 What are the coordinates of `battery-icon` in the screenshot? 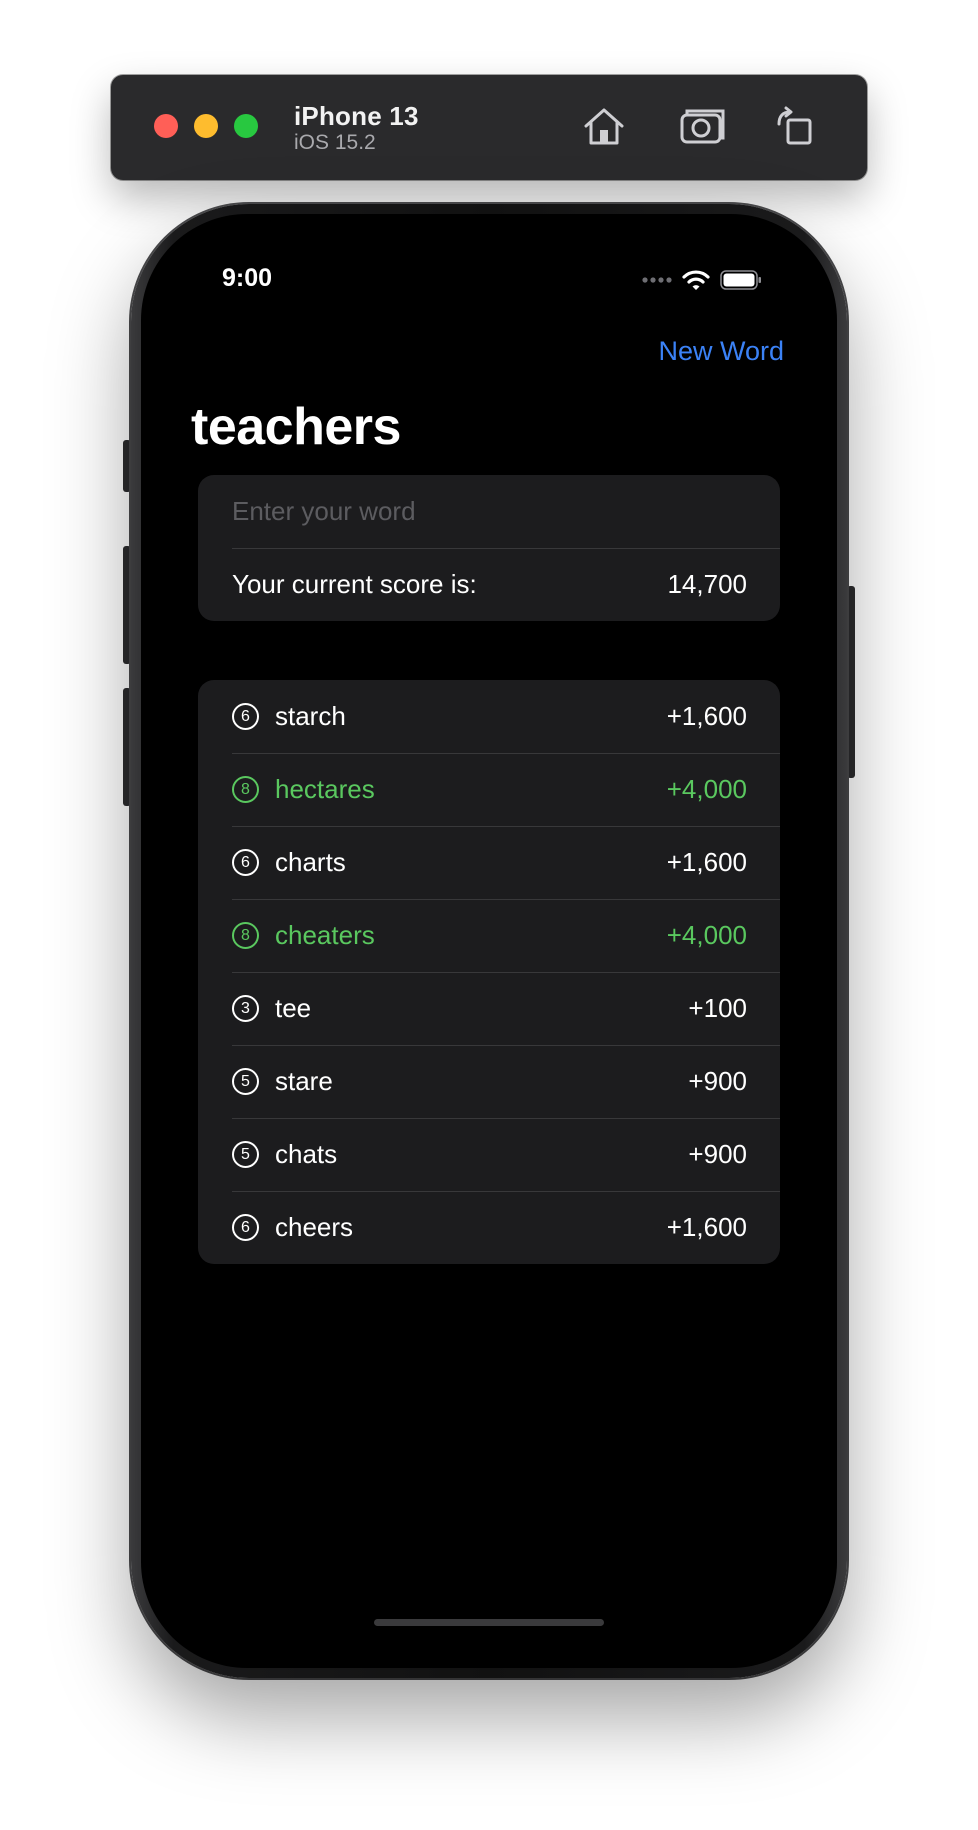 It's located at (740, 280).